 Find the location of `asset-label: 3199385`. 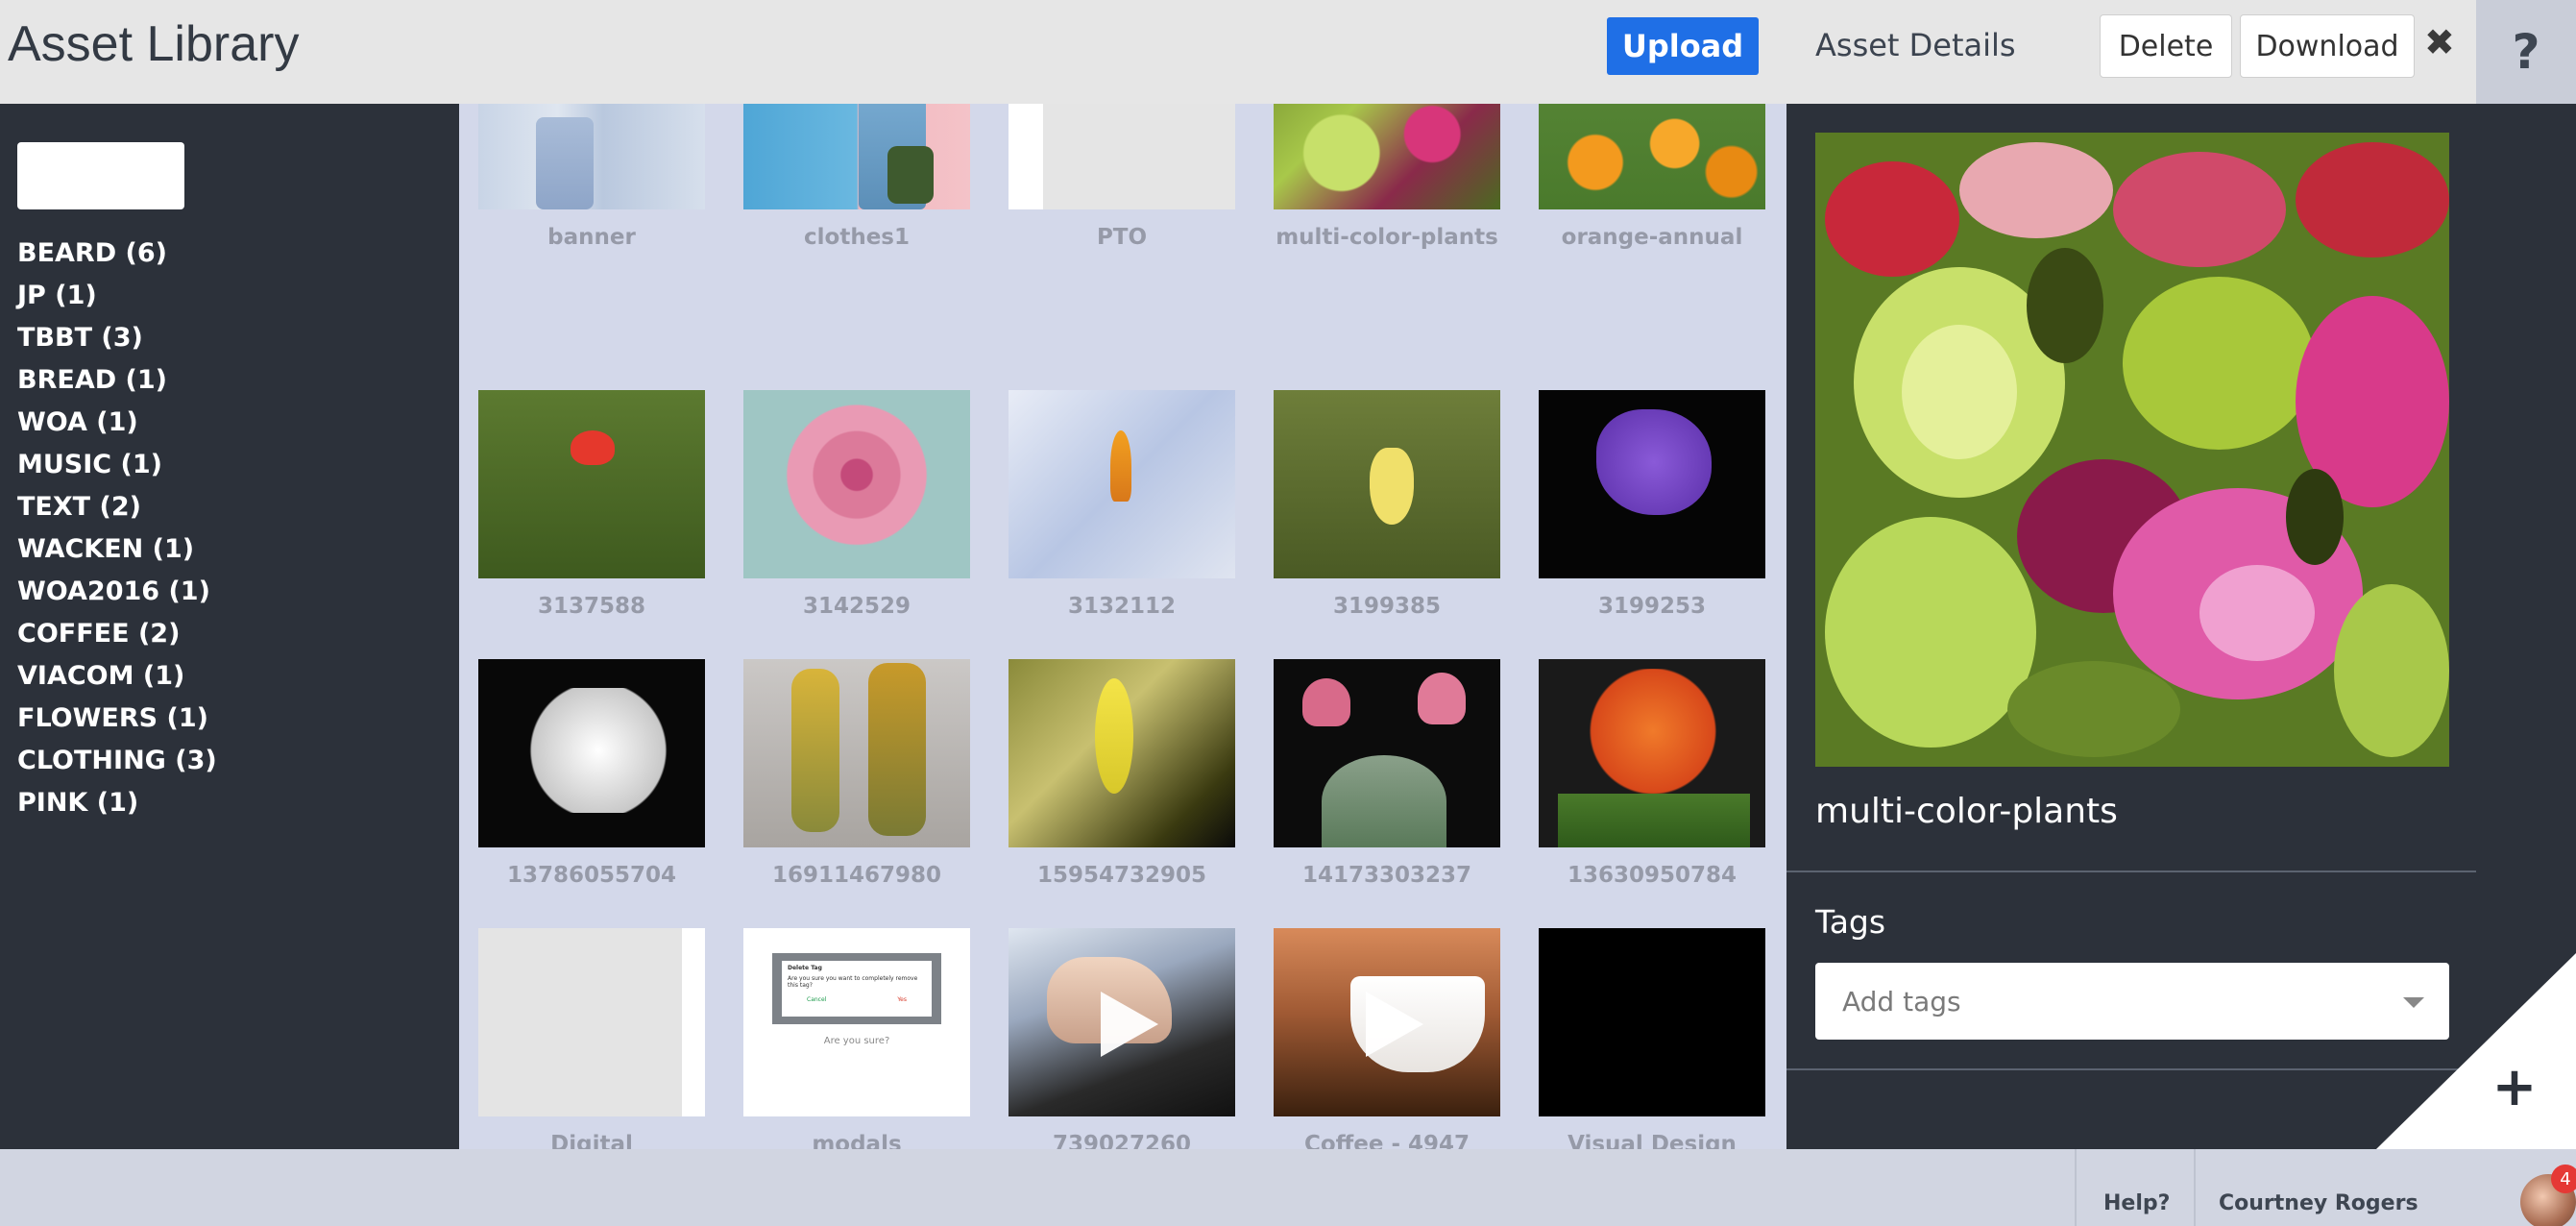

asset-label: 3199385 is located at coordinates (1387, 607).